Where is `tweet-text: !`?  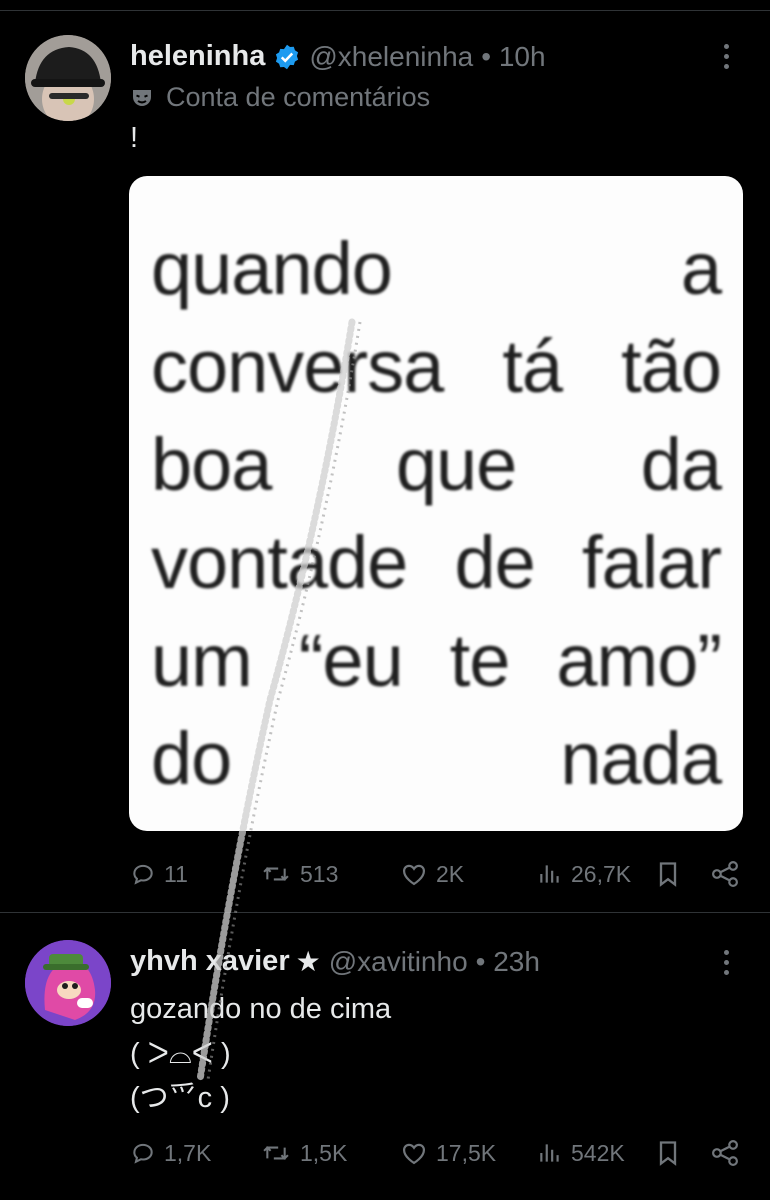 tweet-text: ! is located at coordinates (134, 138).